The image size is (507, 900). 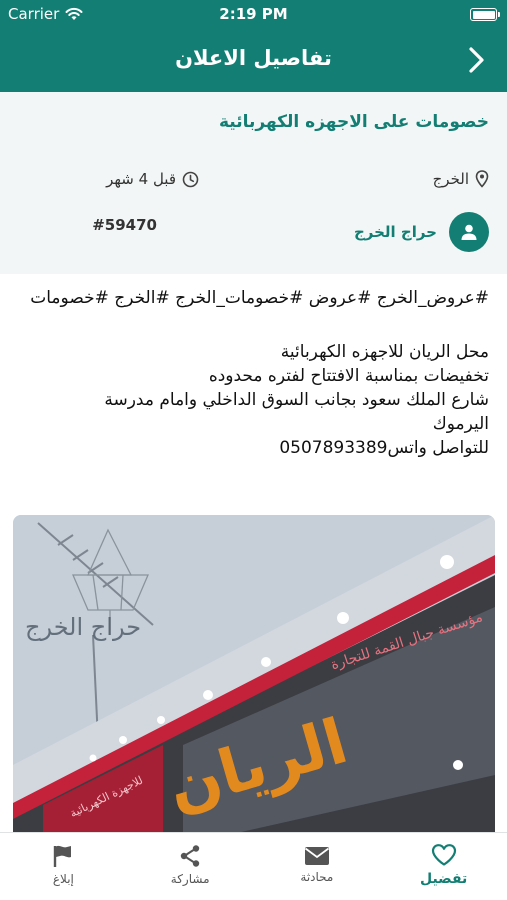 I want to click on flag-icon, so click(x=63, y=856).